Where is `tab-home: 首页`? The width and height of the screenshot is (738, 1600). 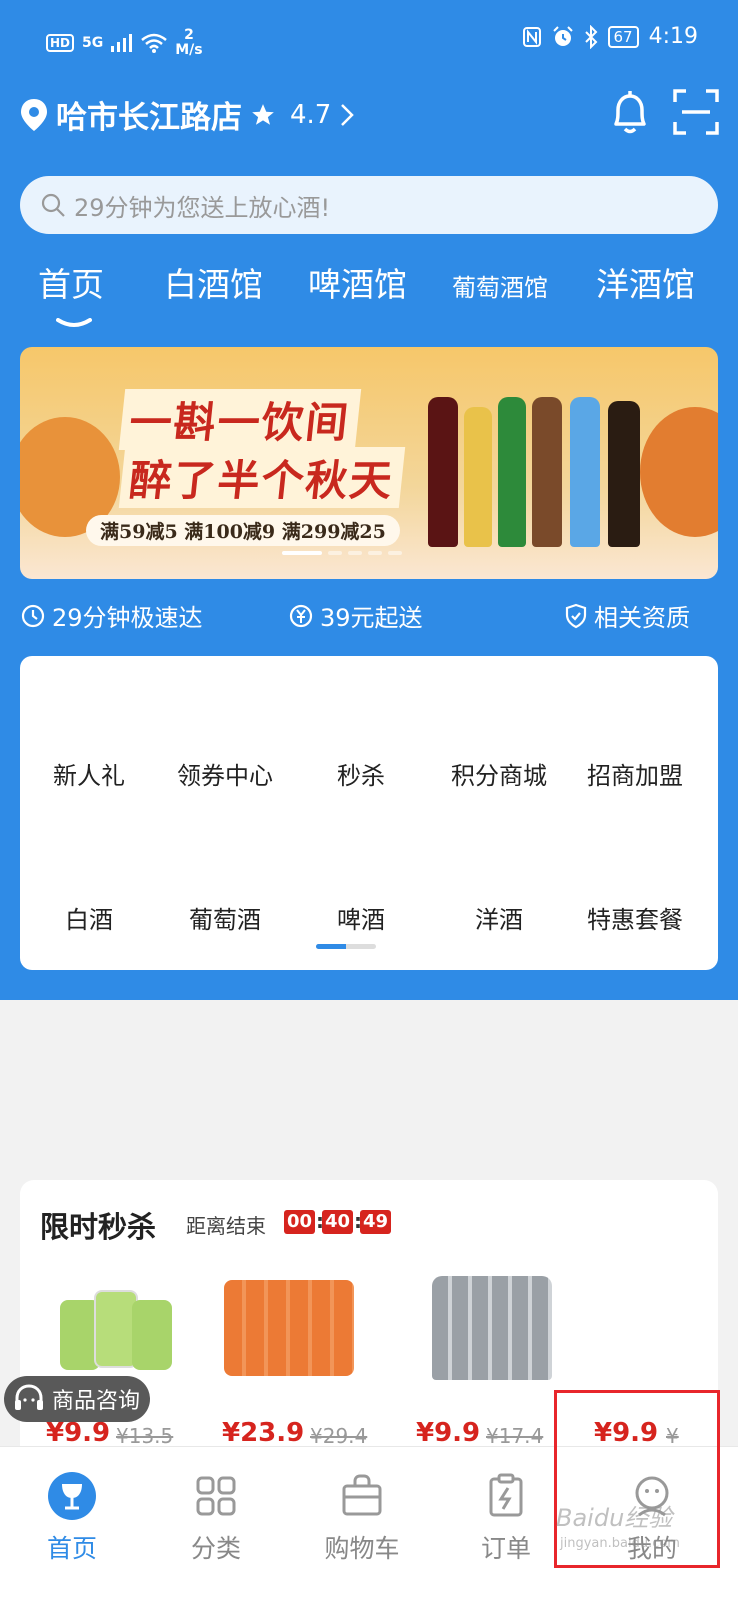 tab-home: 首页 is located at coordinates (71, 282).